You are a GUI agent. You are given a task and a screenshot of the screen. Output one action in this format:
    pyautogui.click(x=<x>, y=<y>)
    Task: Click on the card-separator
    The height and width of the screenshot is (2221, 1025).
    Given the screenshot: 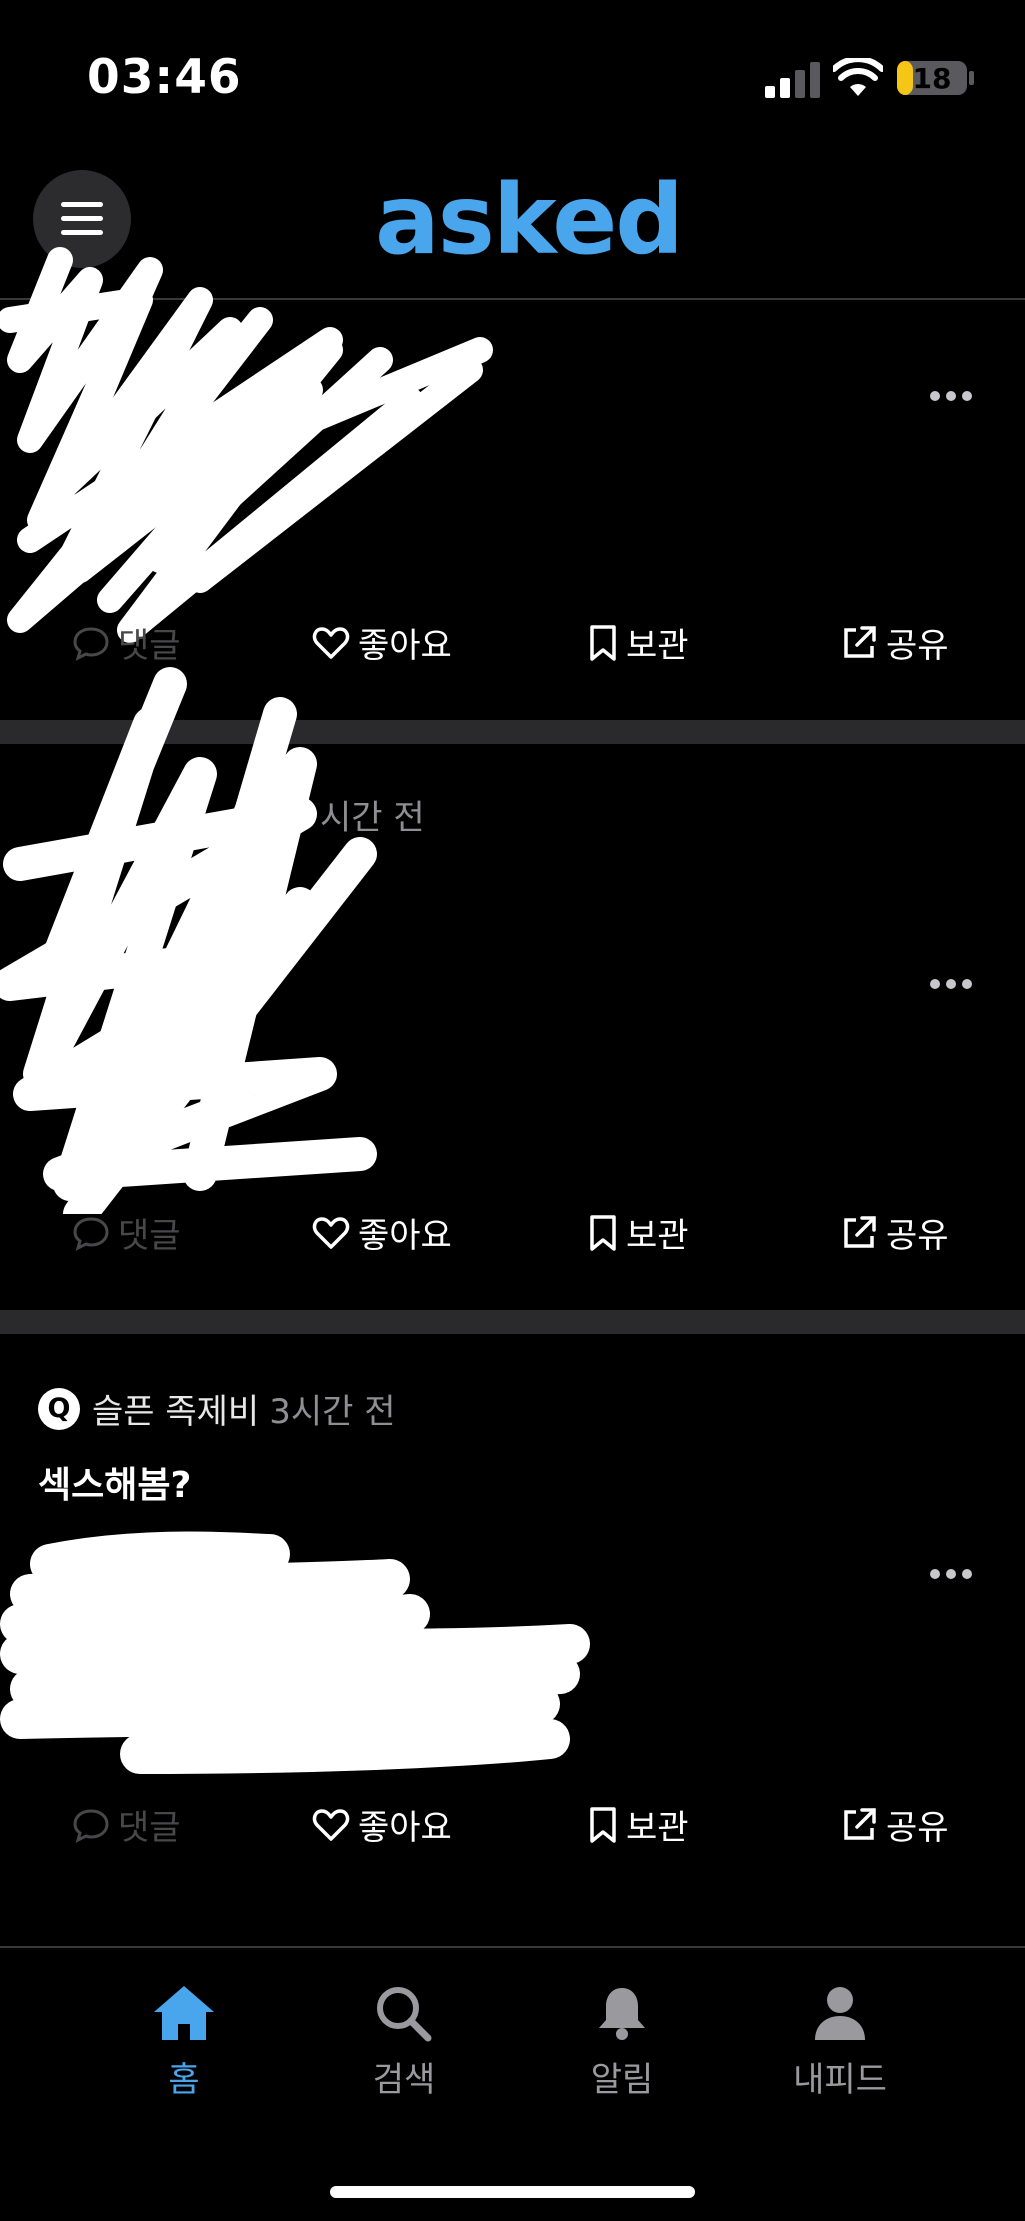 What is the action you would take?
    pyautogui.click(x=512, y=1322)
    